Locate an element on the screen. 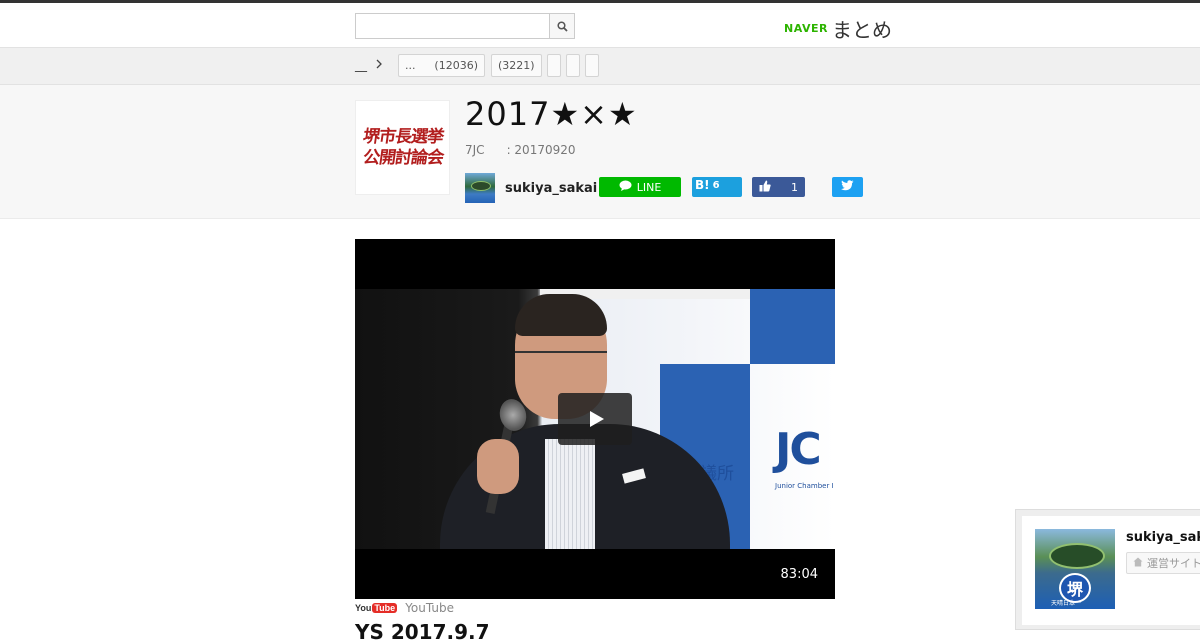 This screenshot has height=644, width=1200. chevron-right-icon is located at coordinates (379, 65).